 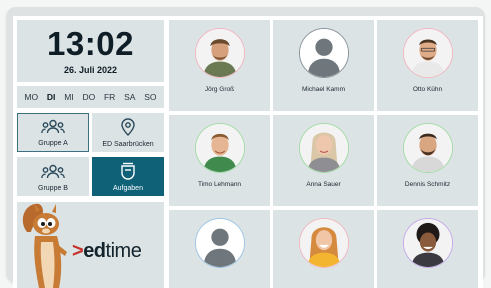 What do you see at coordinates (51, 97) in the screenshot?
I see `weekday-di: DI` at bounding box center [51, 97].